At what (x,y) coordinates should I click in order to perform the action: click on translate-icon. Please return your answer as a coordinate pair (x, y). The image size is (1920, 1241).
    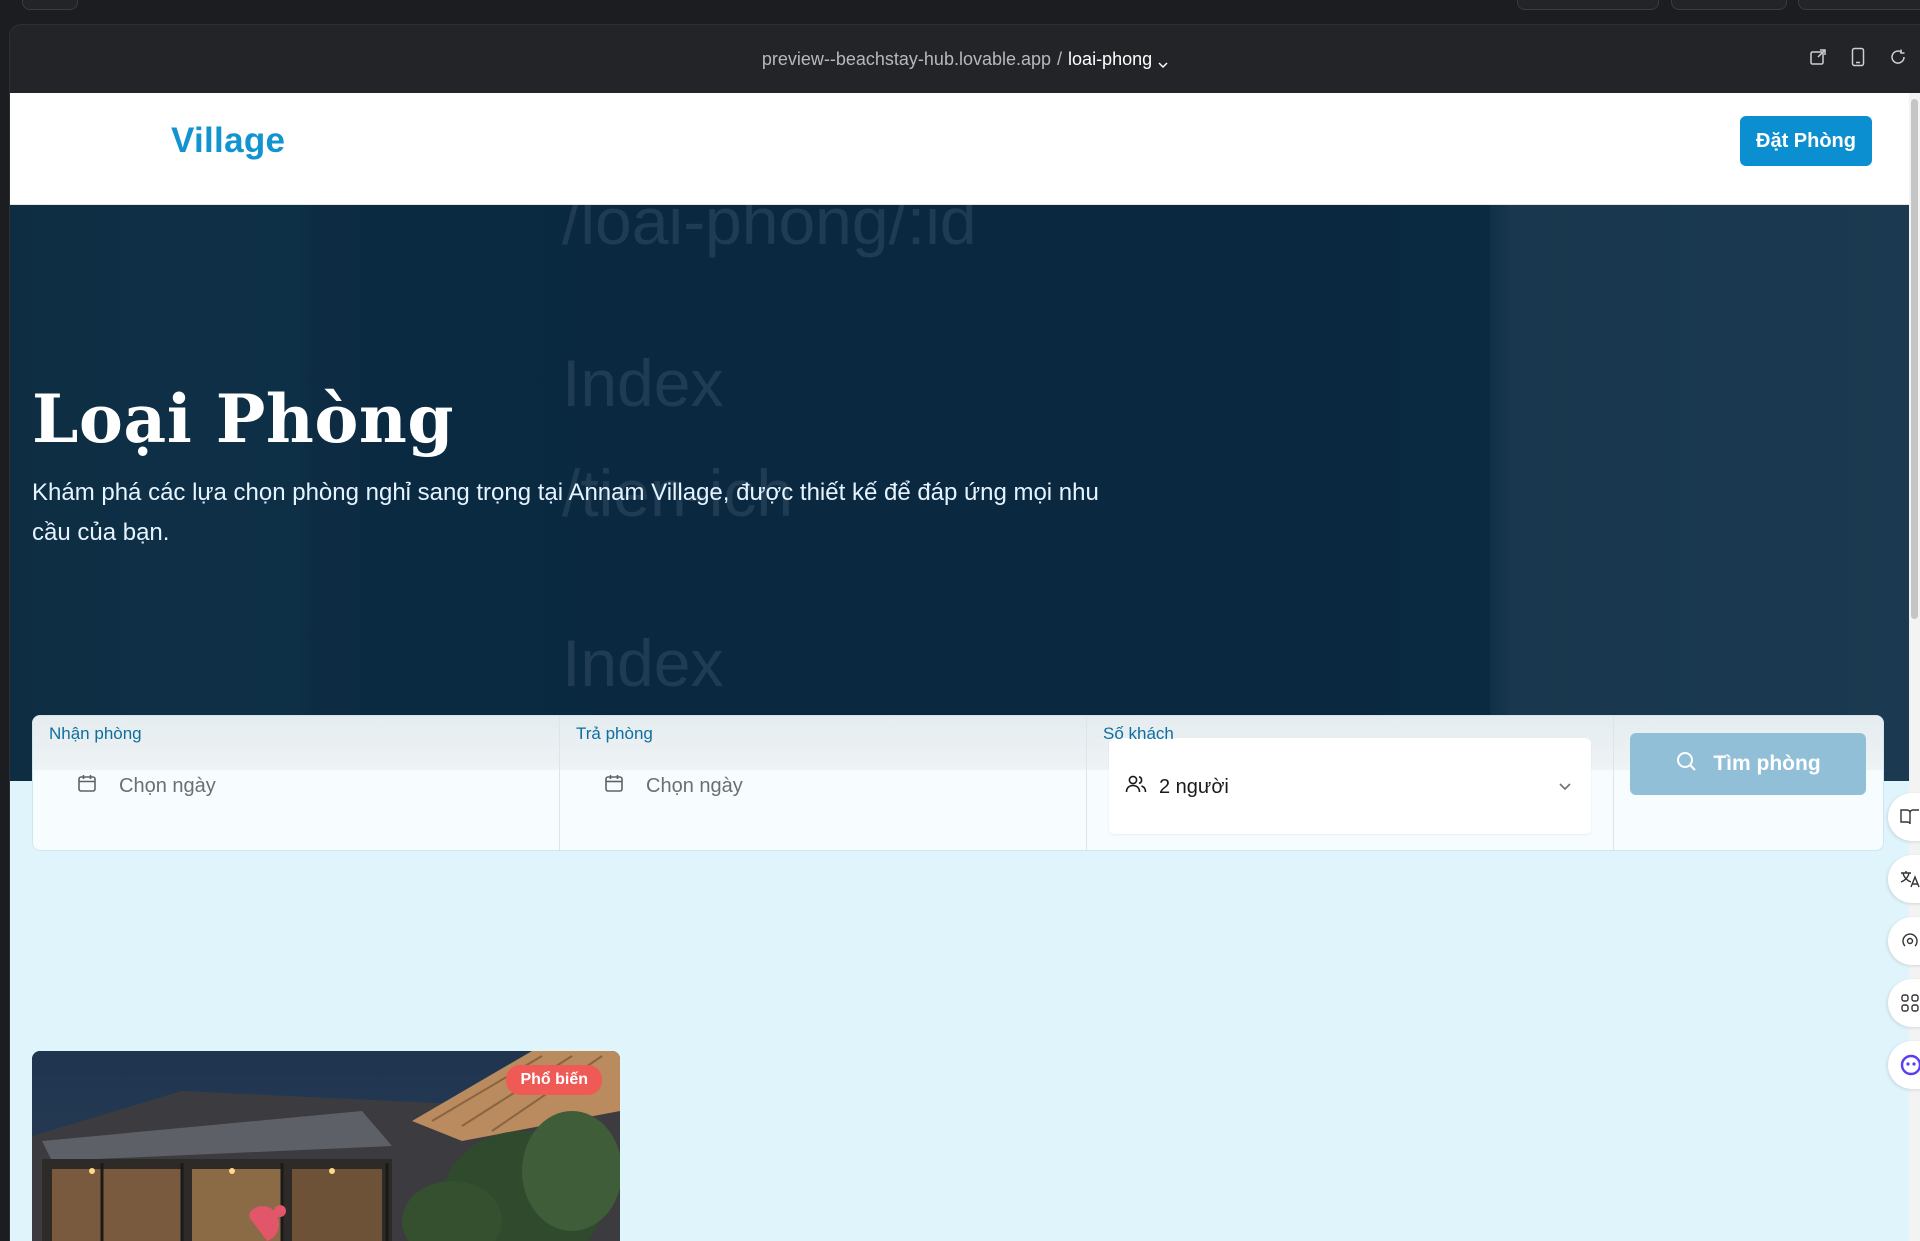
    Looking at the image, I should click on (1904, 879).